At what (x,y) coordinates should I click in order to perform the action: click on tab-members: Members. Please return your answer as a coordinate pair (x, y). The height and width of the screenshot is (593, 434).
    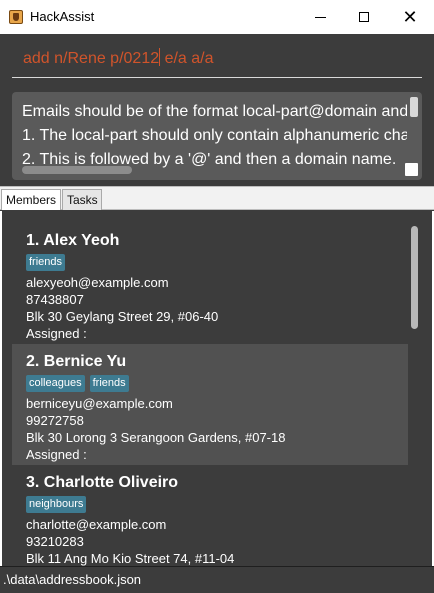
    Looking at the image, I should click on (31, 199).